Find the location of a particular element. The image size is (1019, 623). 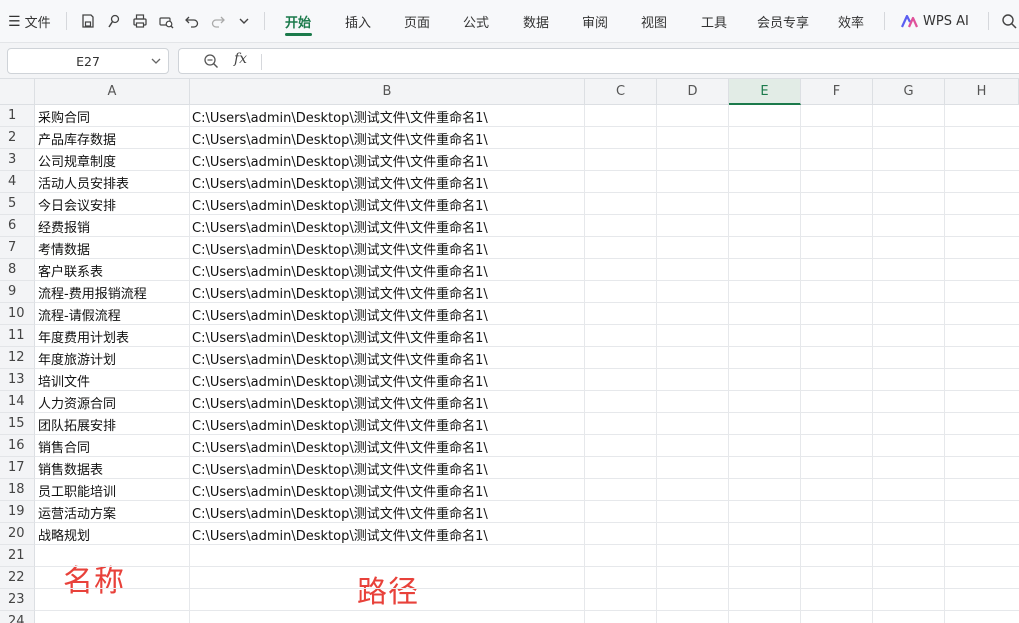

tab-tools: 工具 is located at coordinates (714, 21).